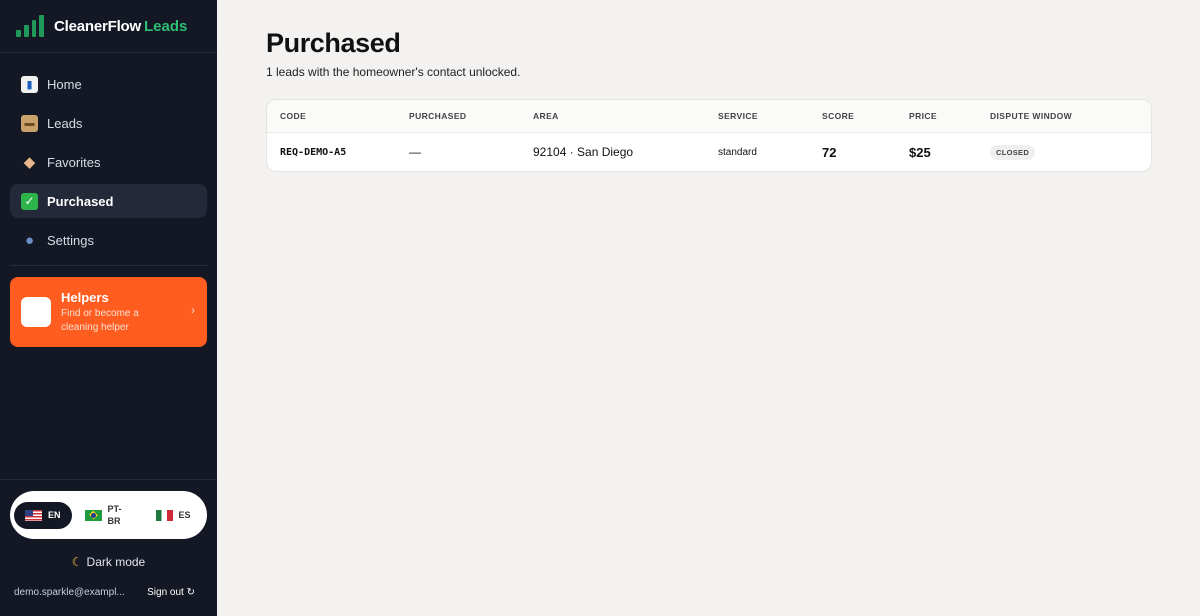 The width and height of the screenshot is (1200, 616). I want to click on refresh-icon: ↻, so click(190, 592).